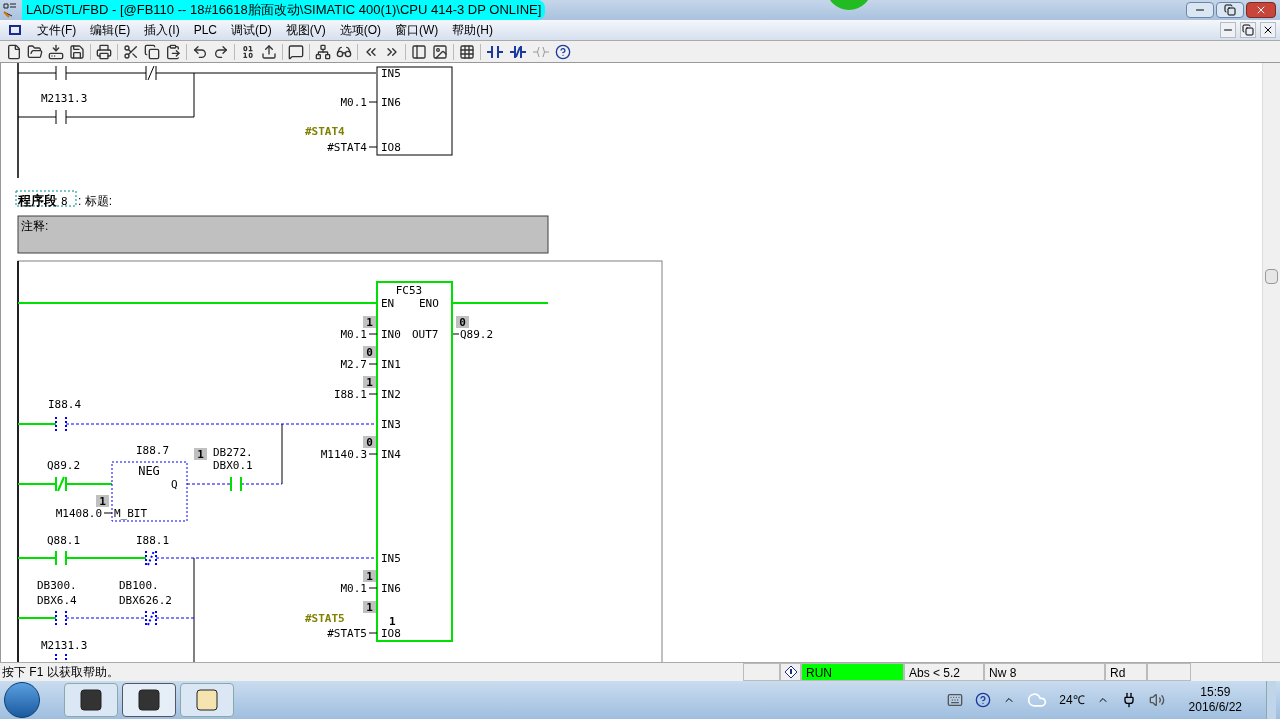 Image resolution: width=1280 pixels, height=719 pixels. What do you see at coordinates (77, 51) in the screenshot?
I see `save-icon` at bounding box center [77, 51].